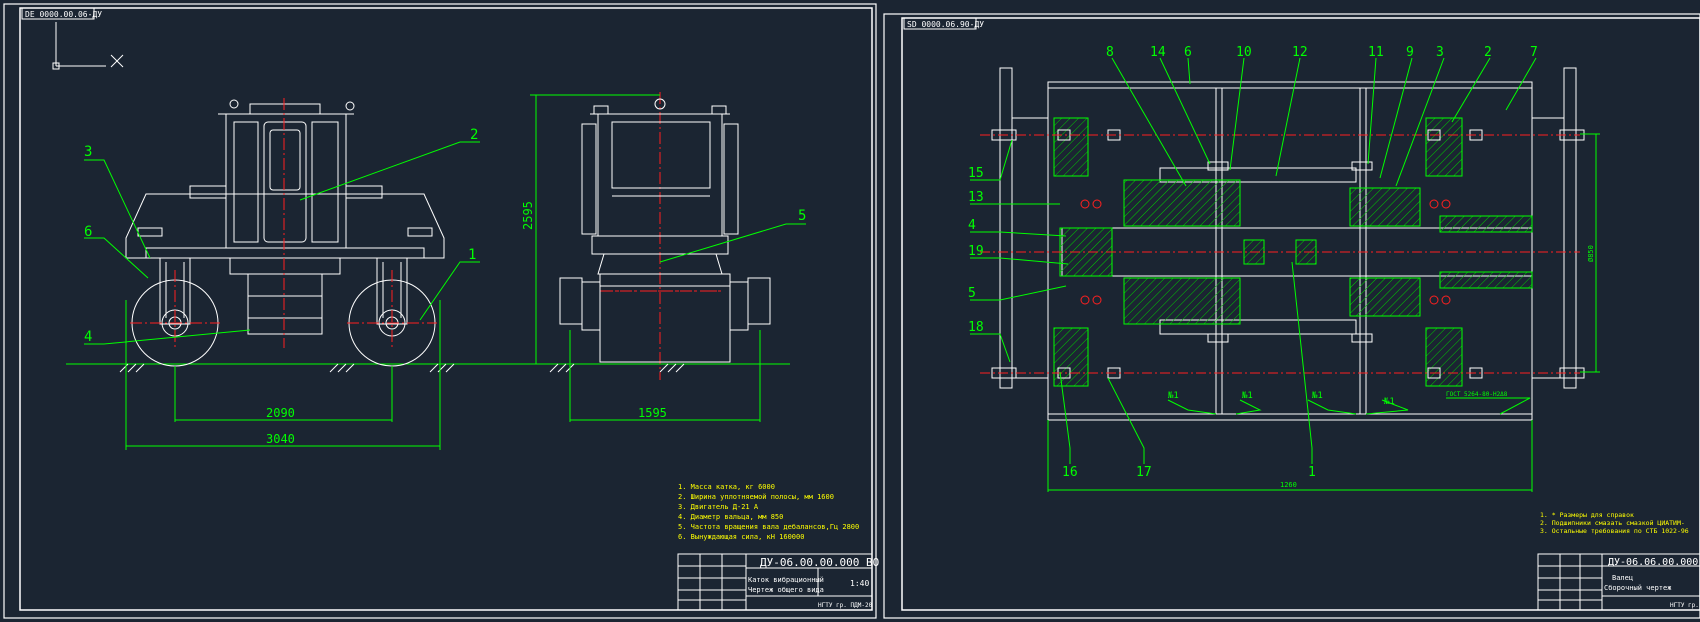 This screenshot has width=1700, height=622. I want to click on leader-right-19: 19, so click(976, 251).